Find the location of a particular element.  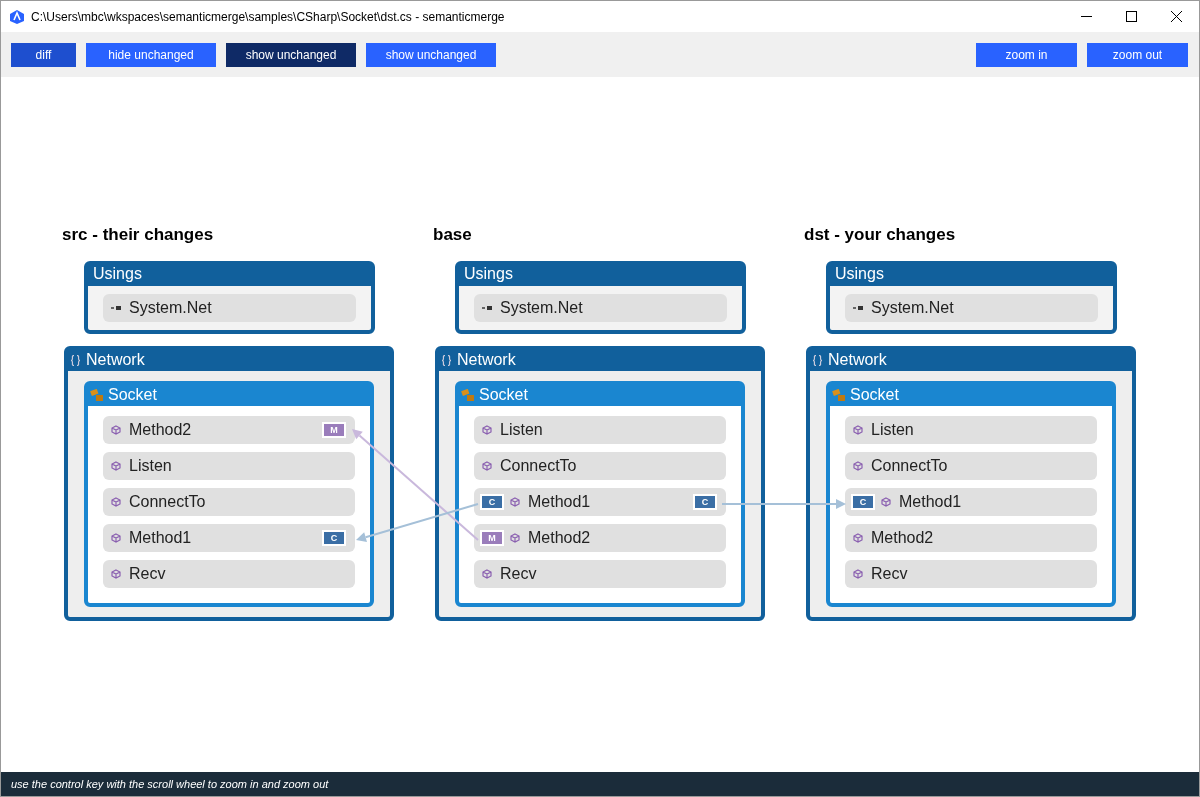

maximize-icon is located at coordinates (1131, 16).